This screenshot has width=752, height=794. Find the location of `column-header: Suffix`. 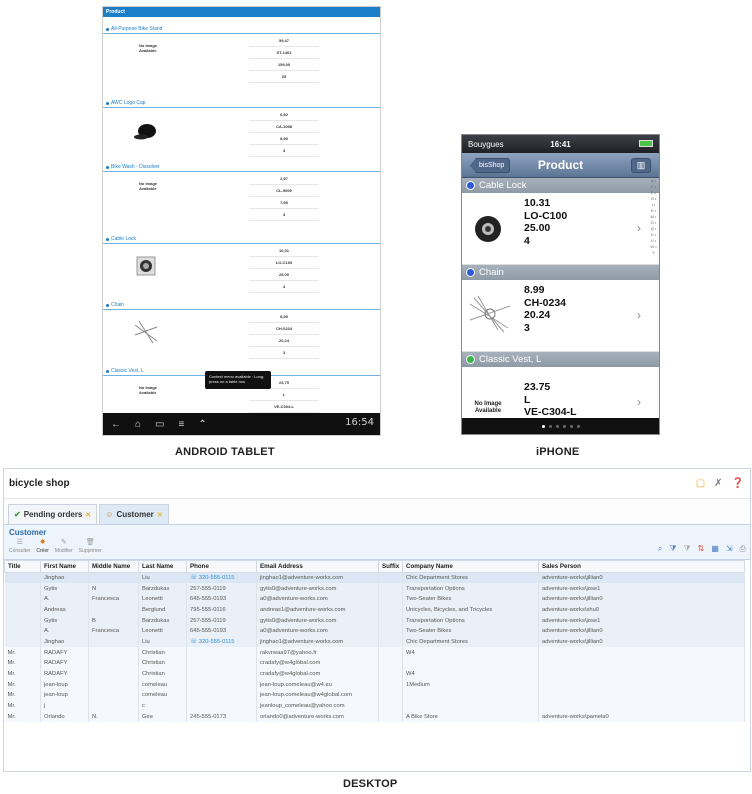

column-header: Suffix is located at coordinates (390, 566).